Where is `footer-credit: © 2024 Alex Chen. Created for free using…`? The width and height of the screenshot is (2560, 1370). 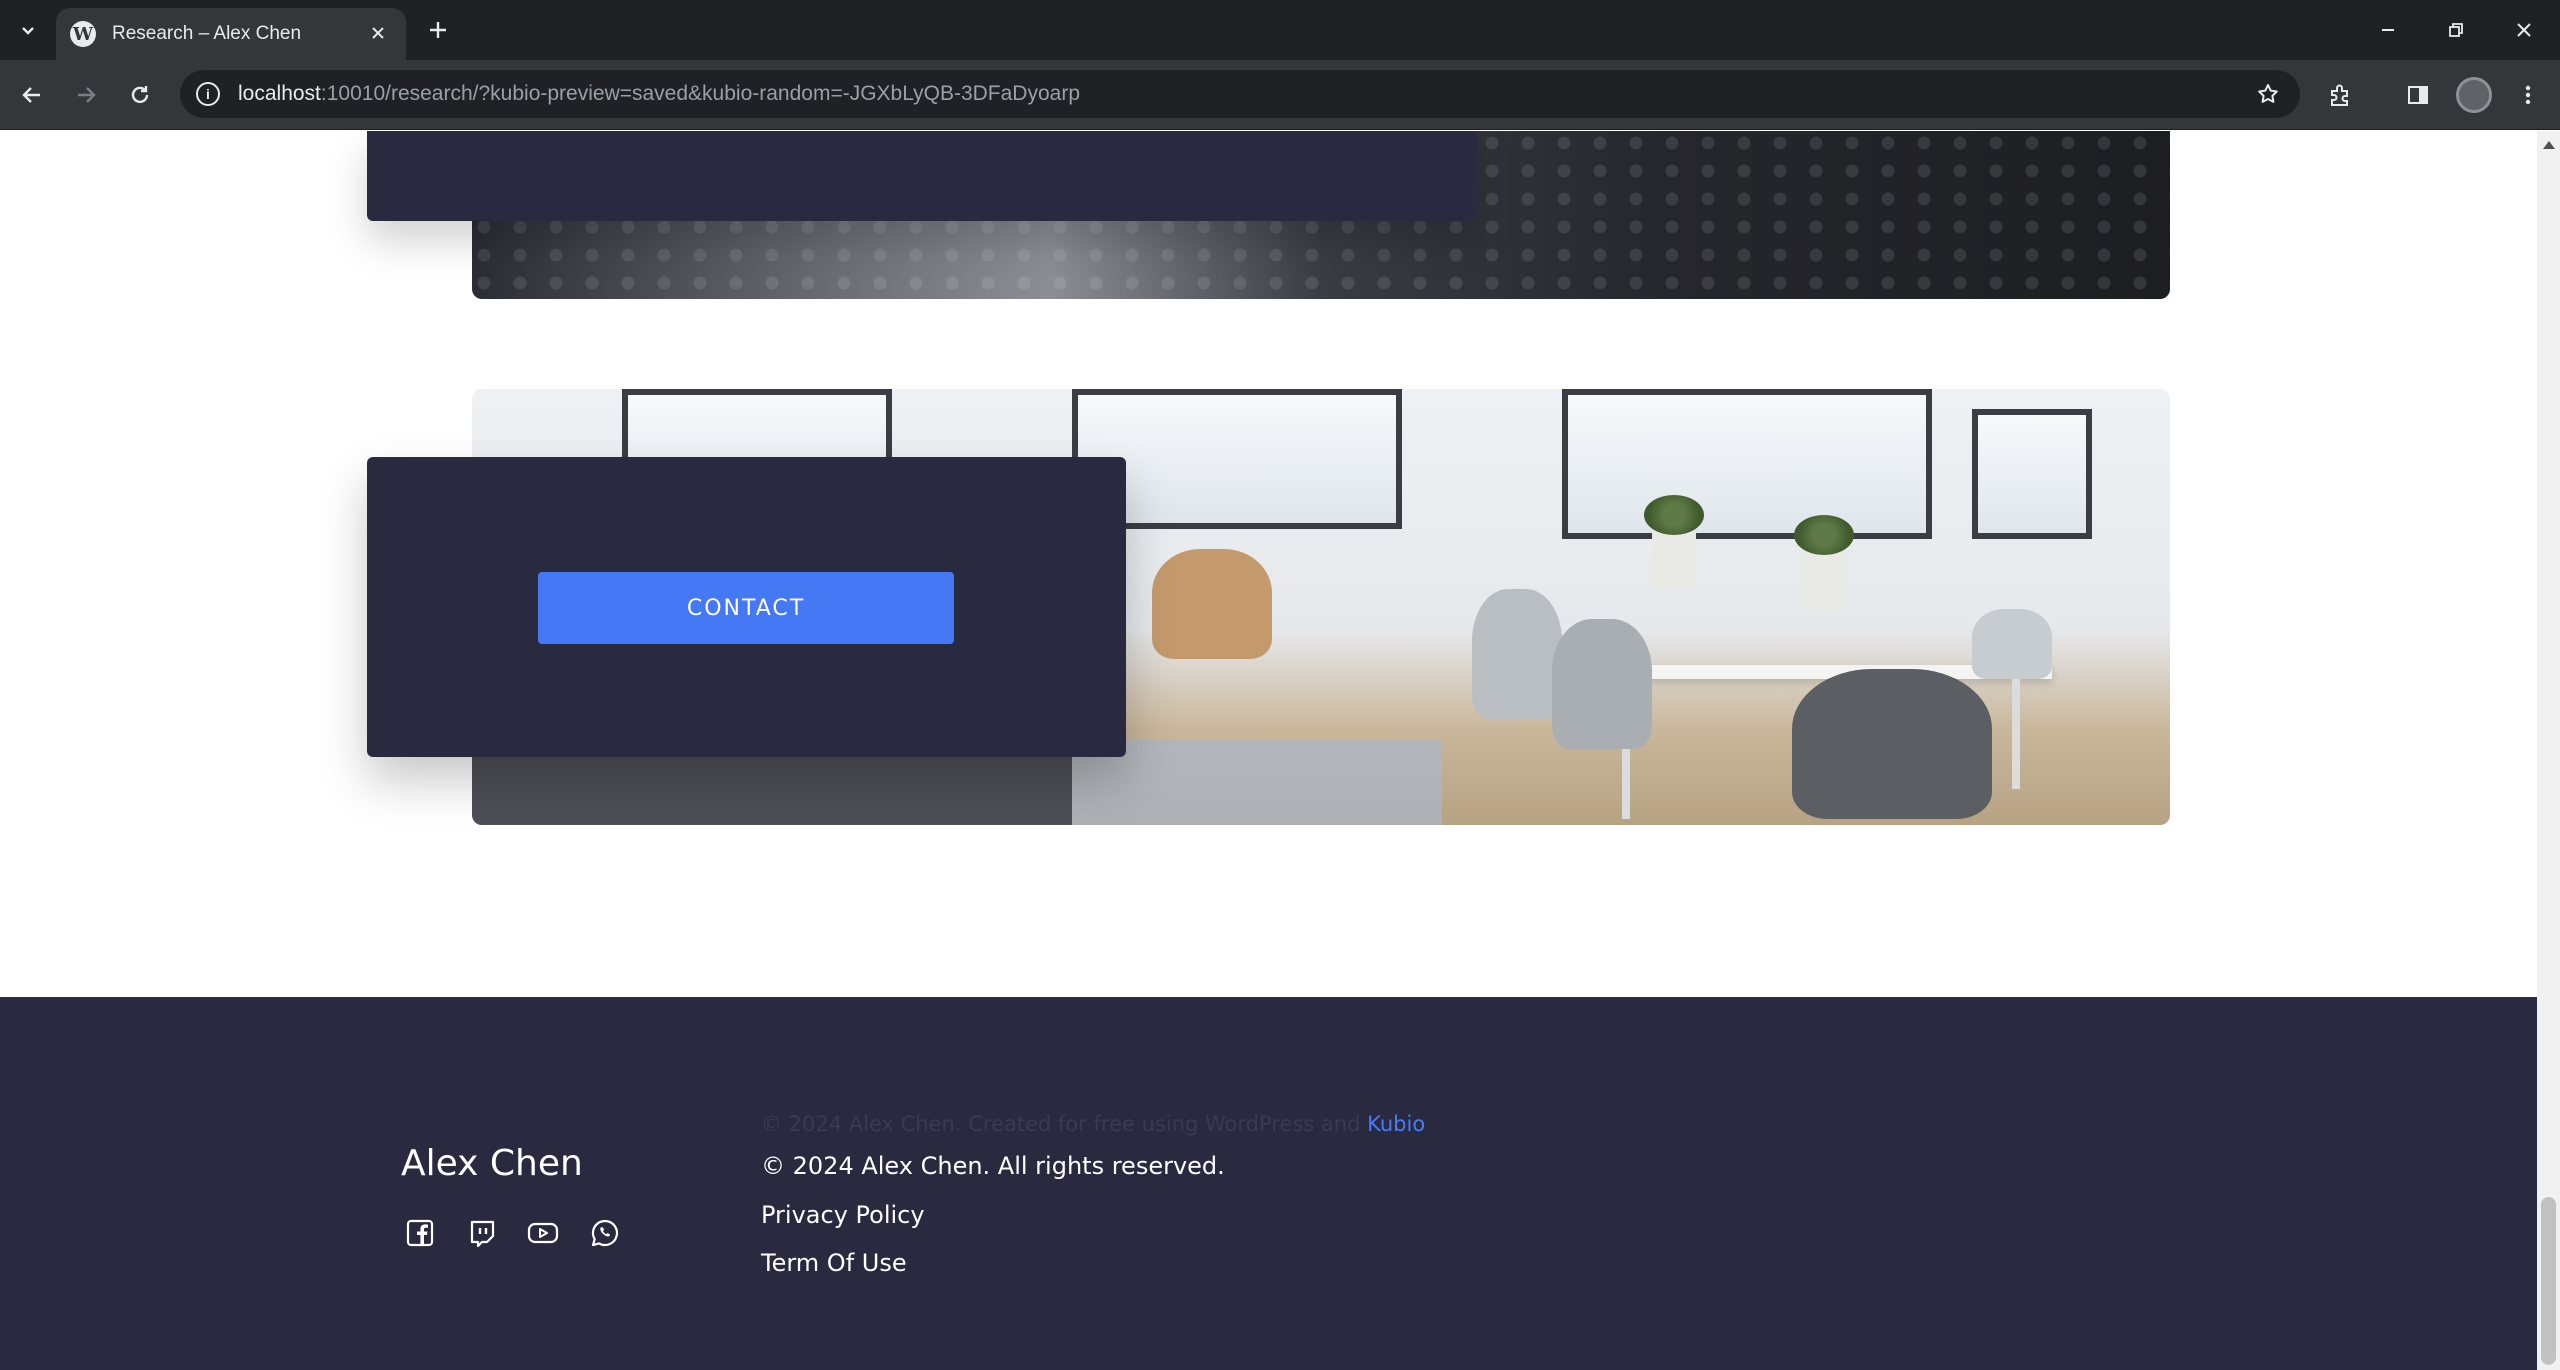
footer-credit: © 2024 Alex Chen. Created for free using… is located at coordinates (1093, 1124).